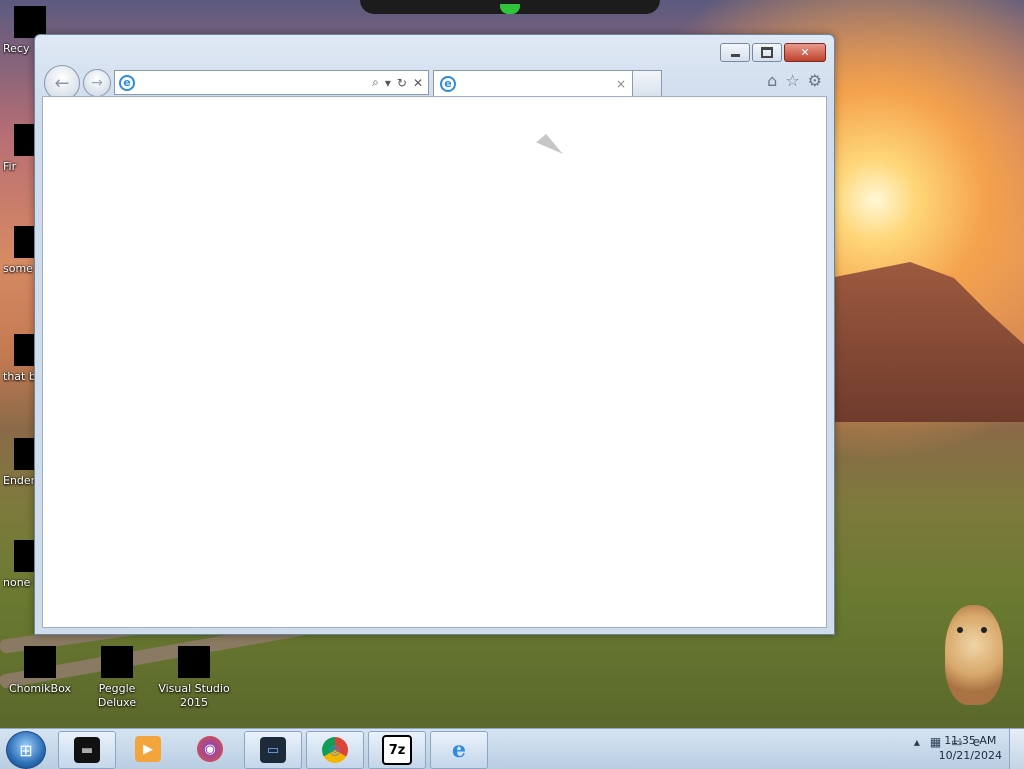  I want to click on tab-close-icon: ×, so click(624, 84).